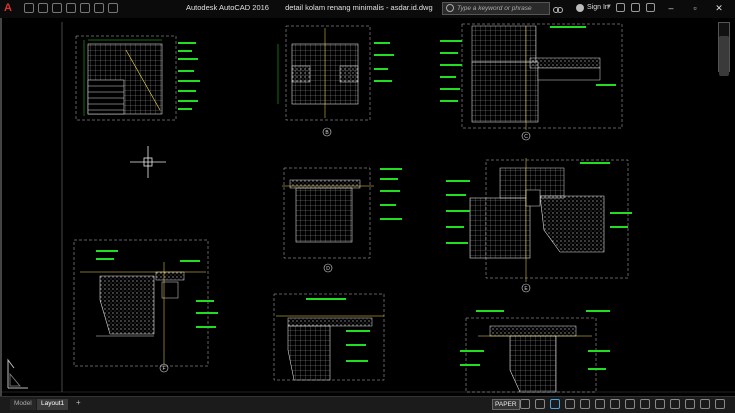 The image size is (735, 413). Describe the element at coordinates (53, 404) in the screenshot. I see `tab-layout1: Layout1` at that location.